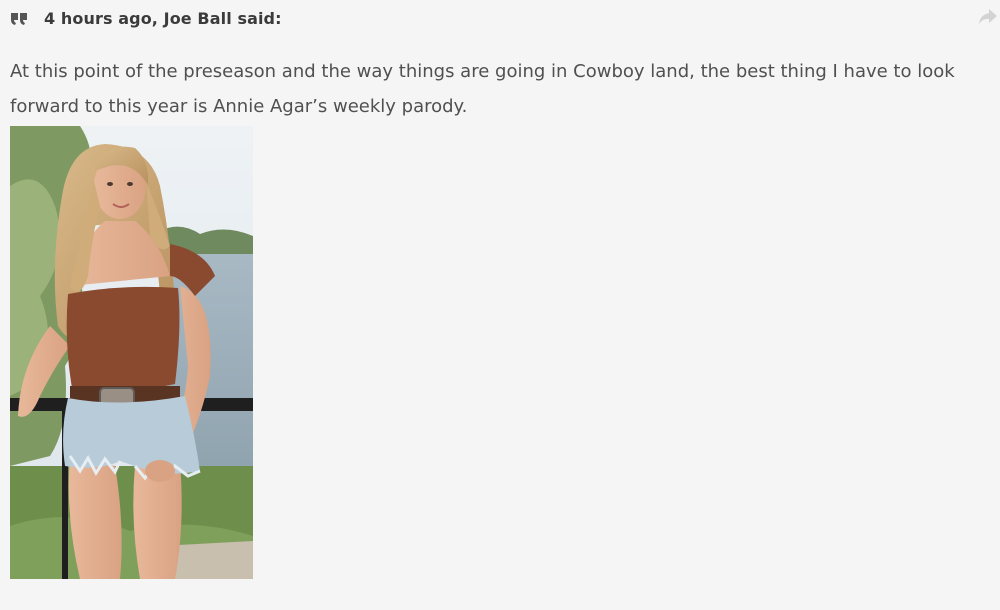 The width and height of the screenshot is (1000, 610). I want to click on quote-icon, so click(20, 18).